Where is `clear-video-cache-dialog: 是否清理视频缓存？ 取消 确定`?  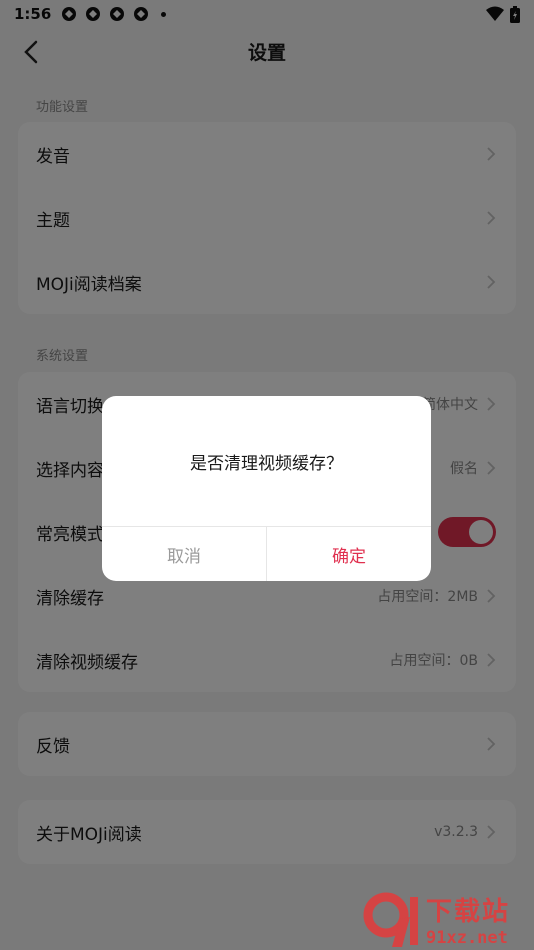
clear-video-cache-dialog: 是否清理视频缓存？ 取消 确定 is located at coordinates (266, 488).